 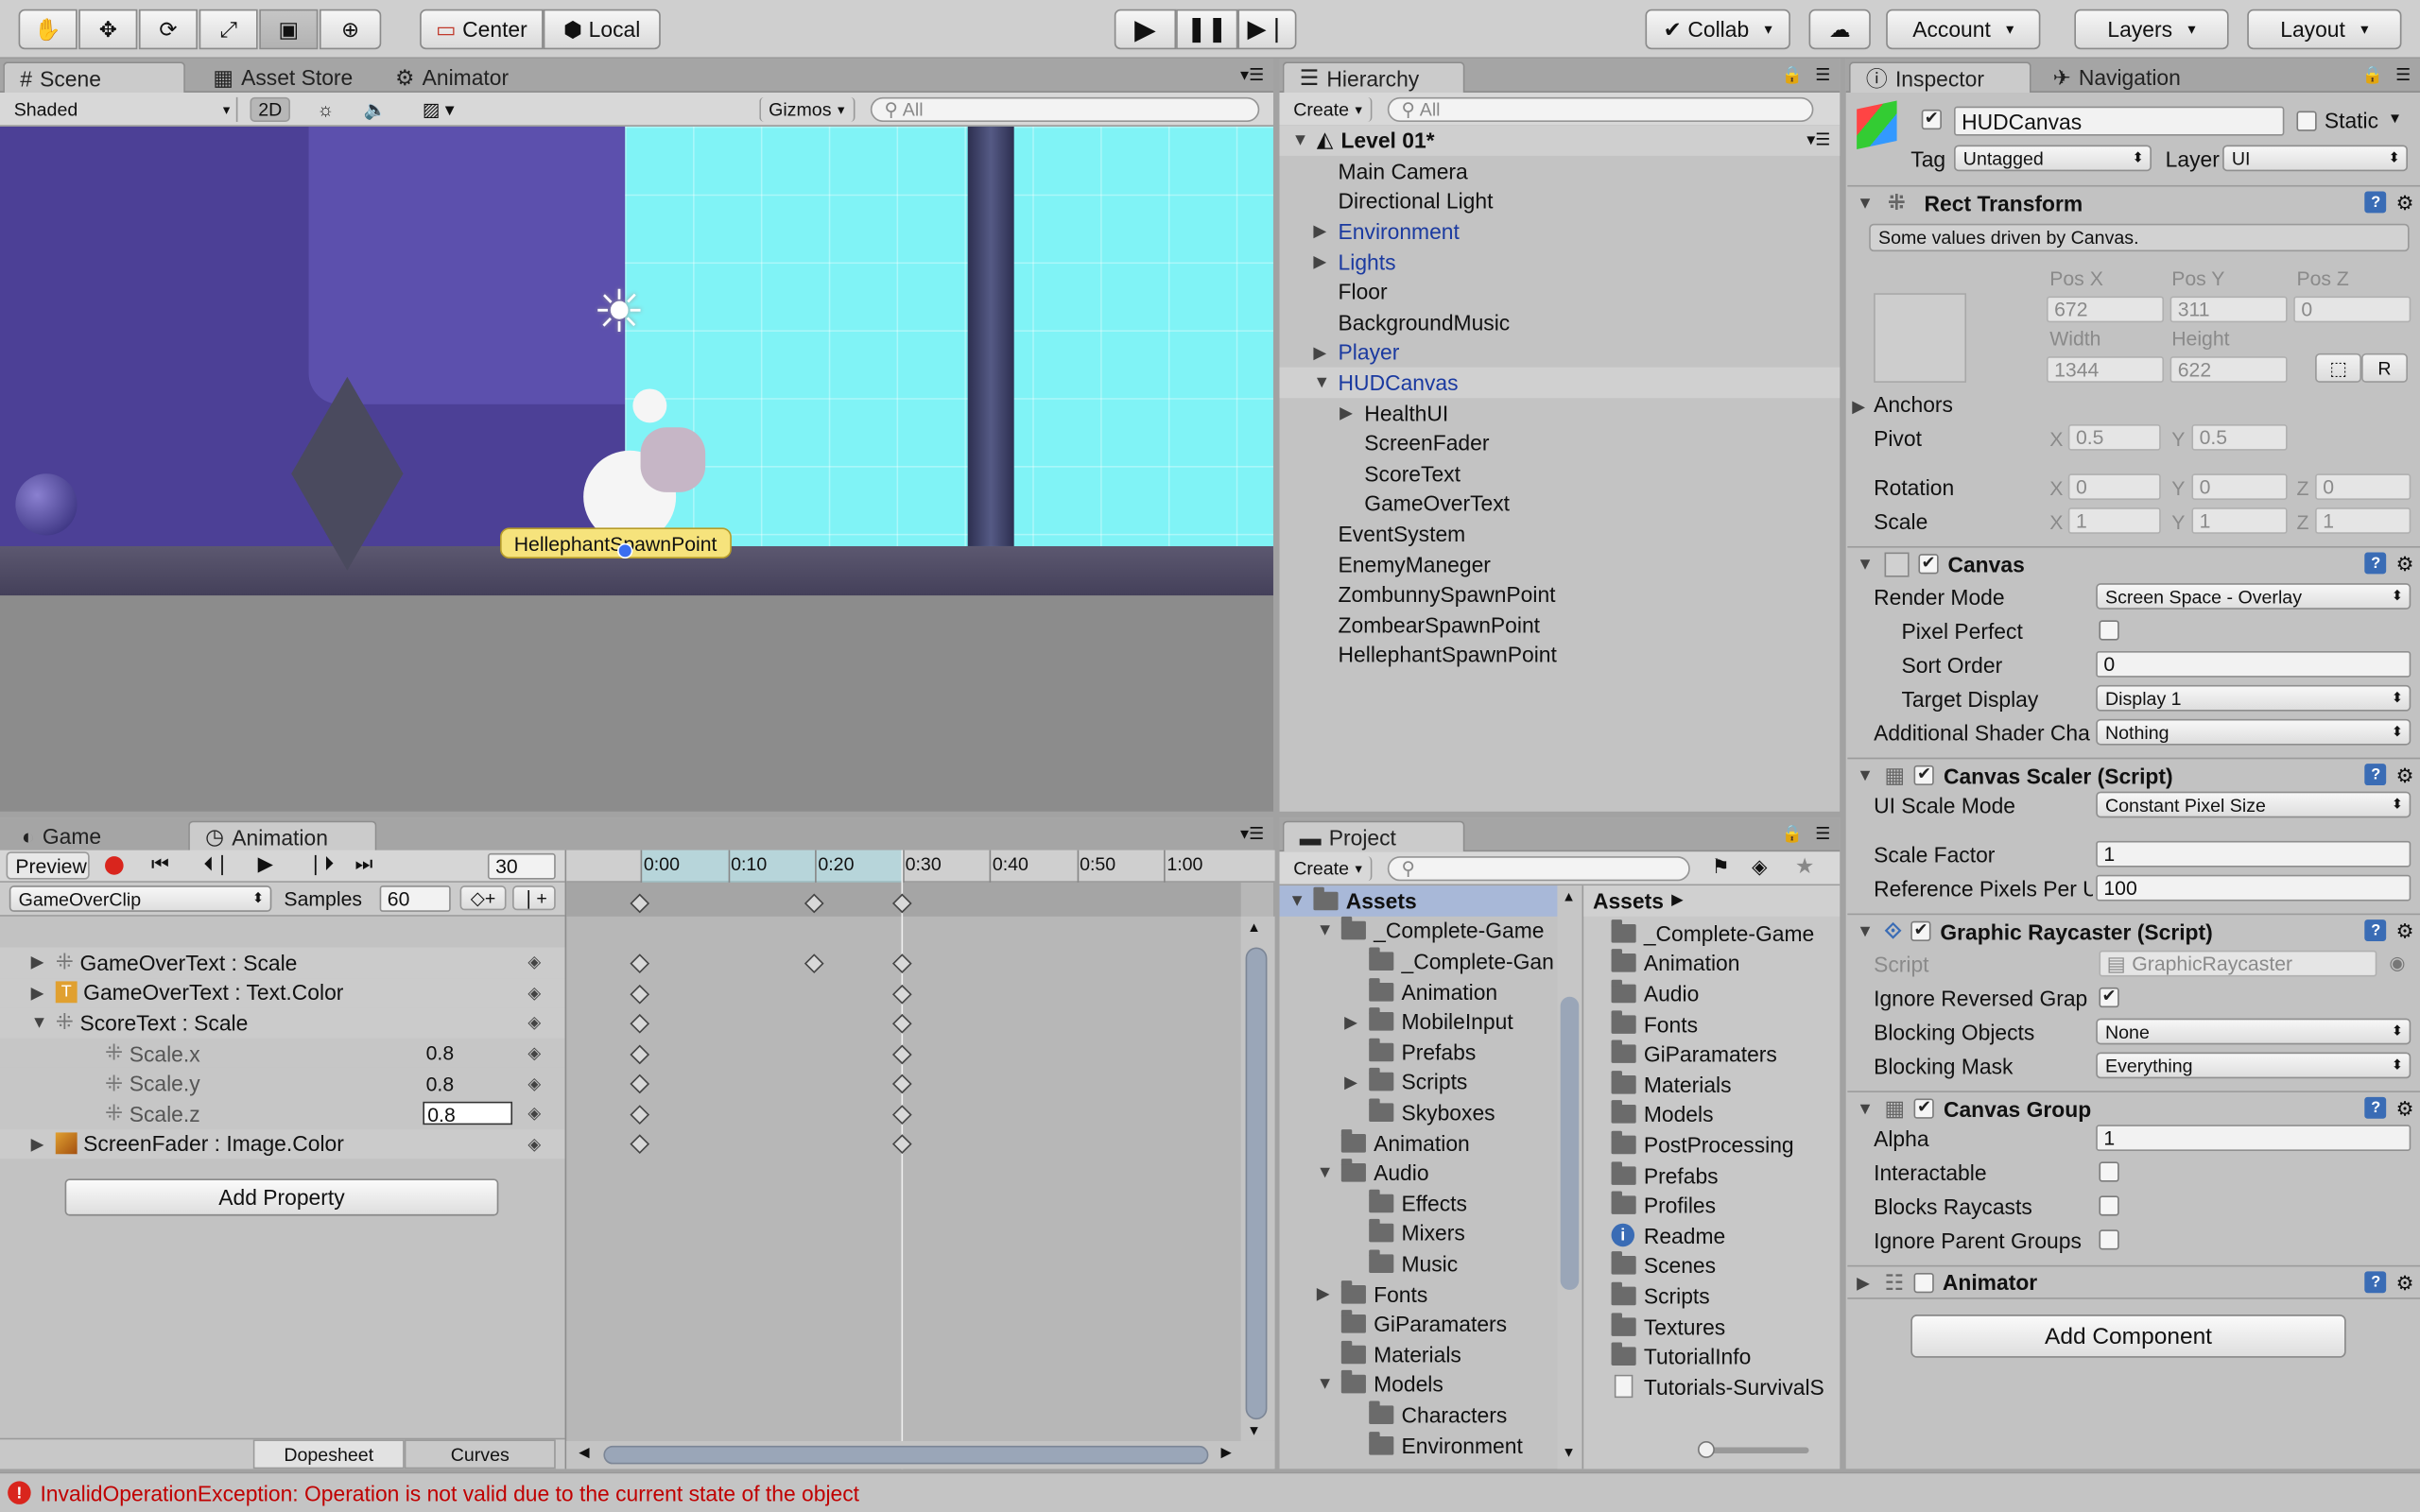 I want to click on asset-item: _Complete-Game, so click(x=1711, y=933).